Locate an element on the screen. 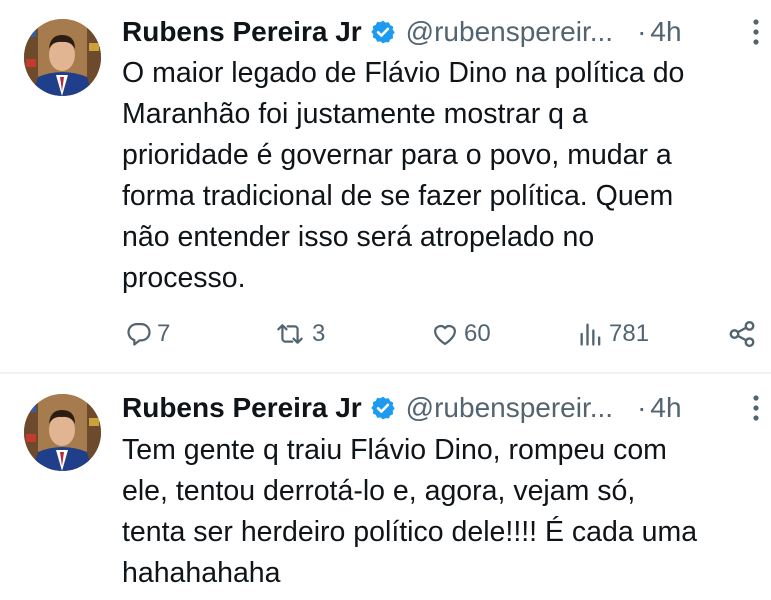  views-button: 781 is located at coordinates (613, 334).